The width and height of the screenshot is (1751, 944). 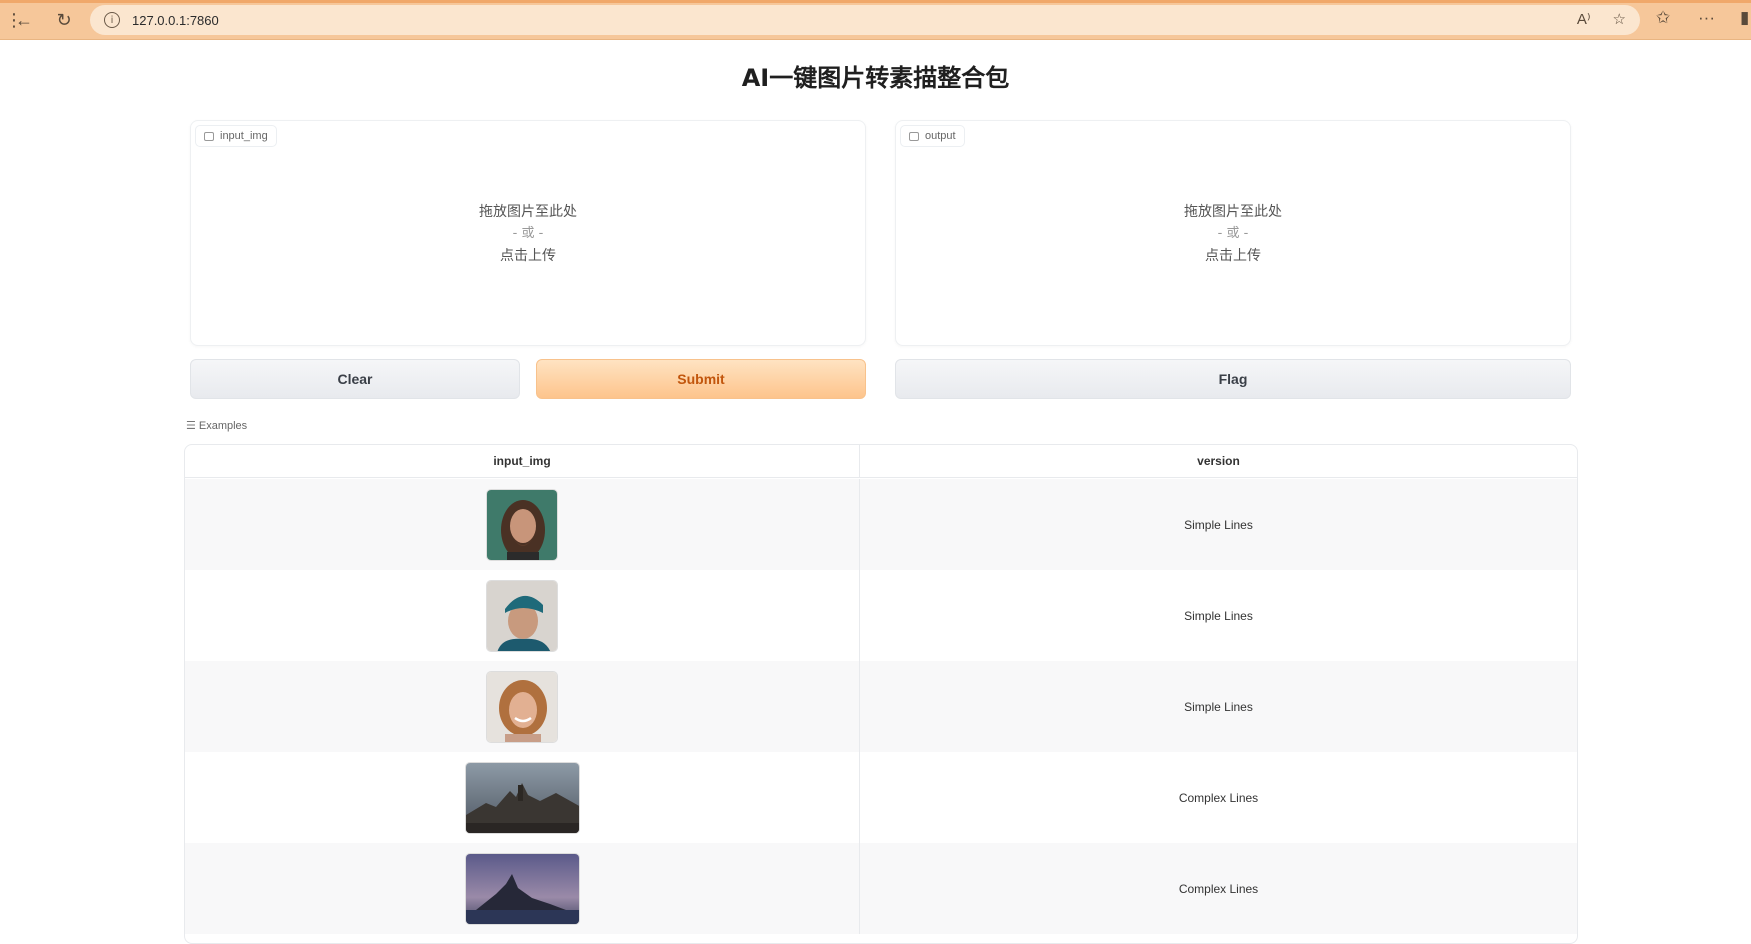 I want to click on favorites-list-icon: ✩, so click(x=1663, y=18).